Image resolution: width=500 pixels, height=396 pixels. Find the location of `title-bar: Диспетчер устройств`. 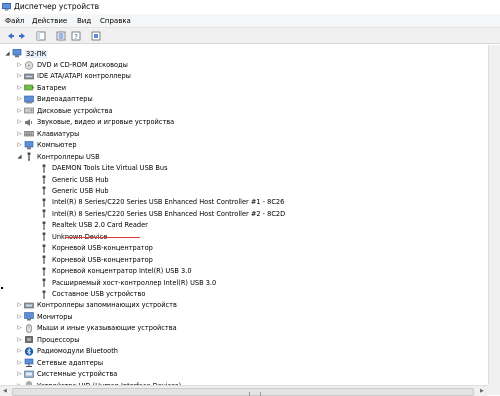

title-bar: Диспетчер устройств is located at coordinates (250, 6).